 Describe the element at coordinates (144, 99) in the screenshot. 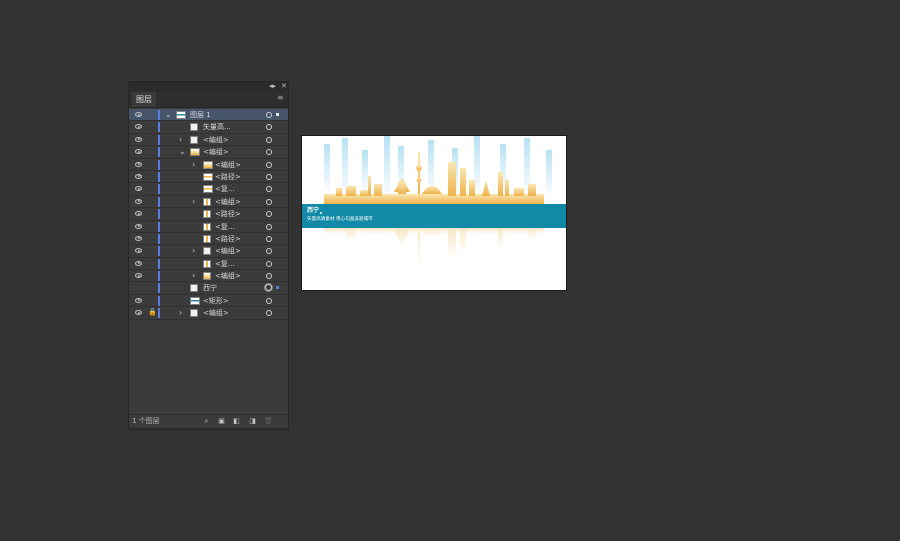

I see `tab-layers: 图层` at that location.